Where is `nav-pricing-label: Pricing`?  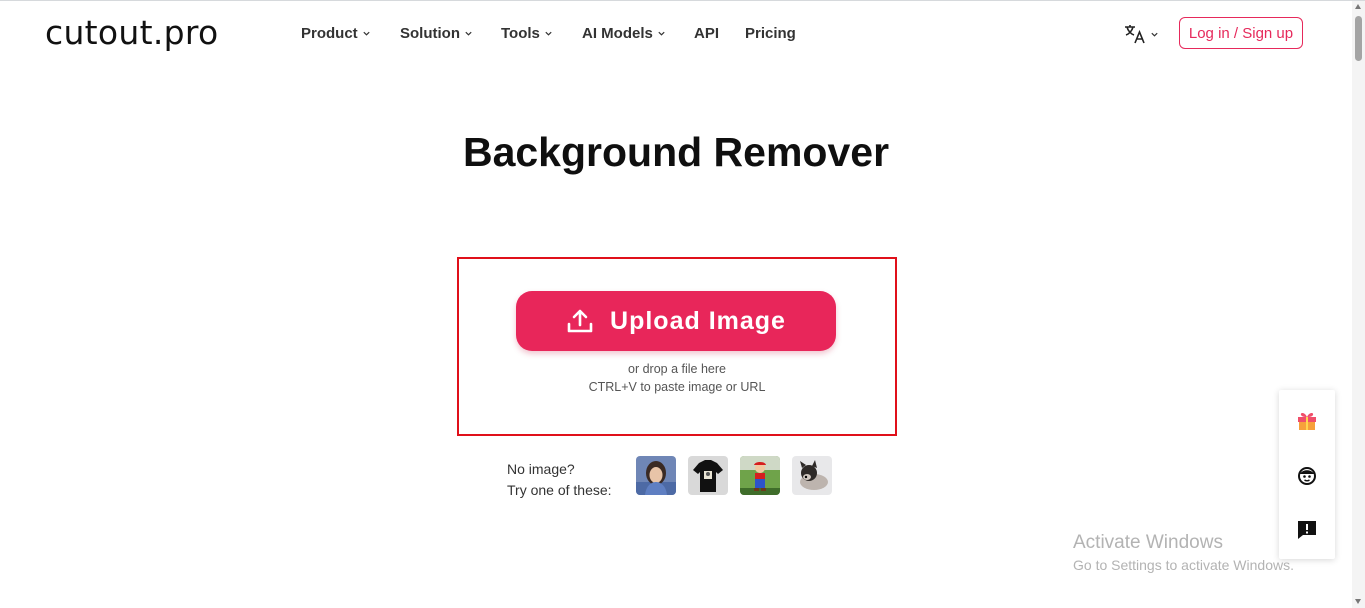
nav-pricing-label: Pricing is located at coordinates (770, 33).